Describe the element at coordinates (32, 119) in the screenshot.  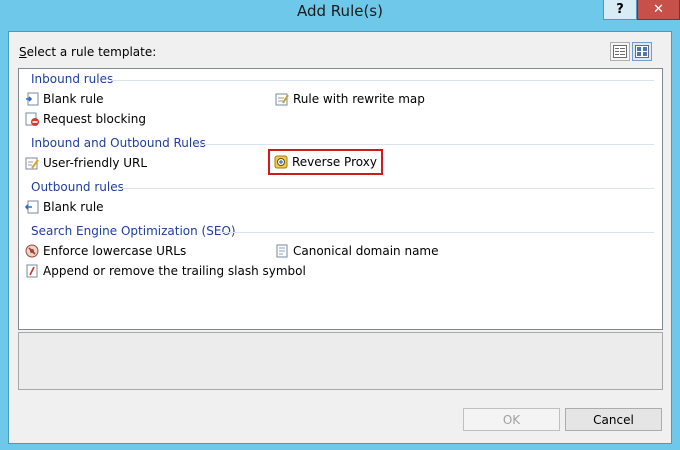
I see `request-blocking-icon` at that location.